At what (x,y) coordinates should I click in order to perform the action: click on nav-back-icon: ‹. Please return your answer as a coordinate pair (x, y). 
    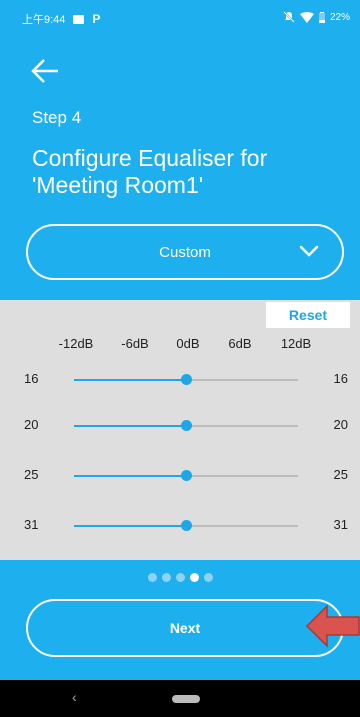
    Looking at the image, I should click on (74, 697).